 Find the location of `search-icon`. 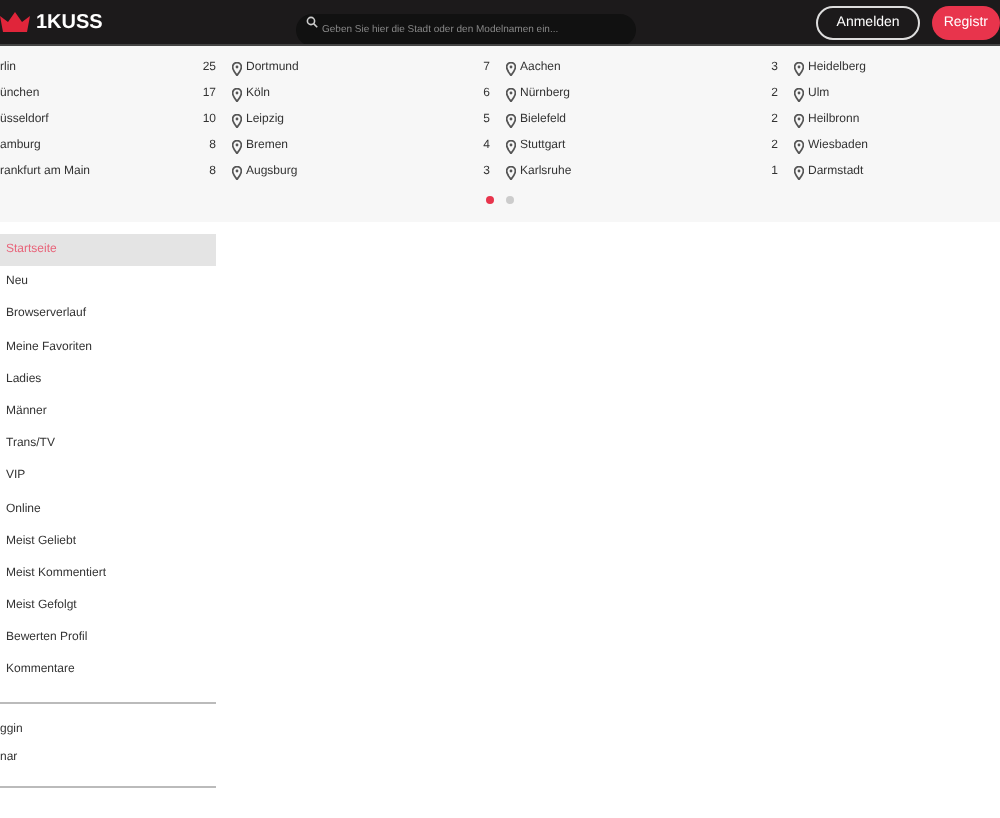

search-icon is located at coordinates (312, 22).